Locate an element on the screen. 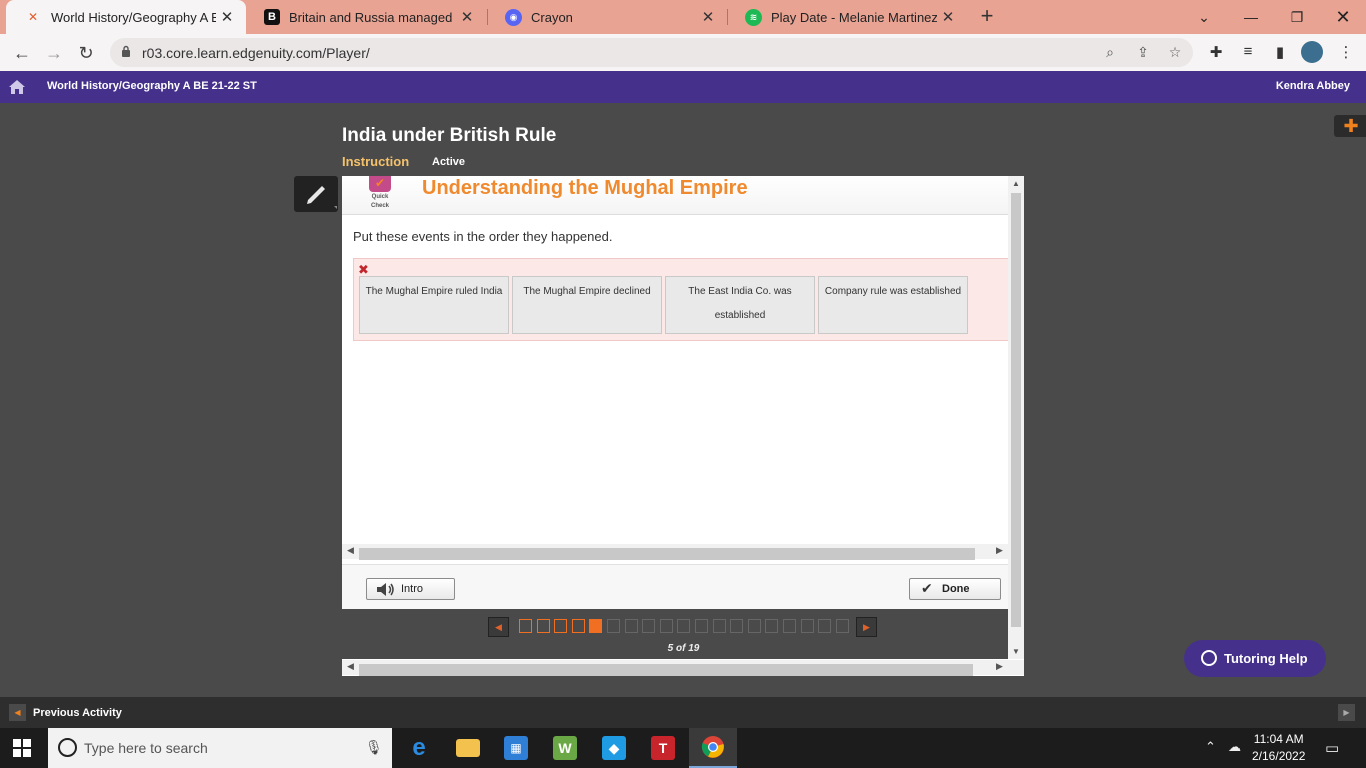 This screenshot has height=768, width=1366. previous-activity-arrow-icon: ◀ is located at coordinates (17, 712).